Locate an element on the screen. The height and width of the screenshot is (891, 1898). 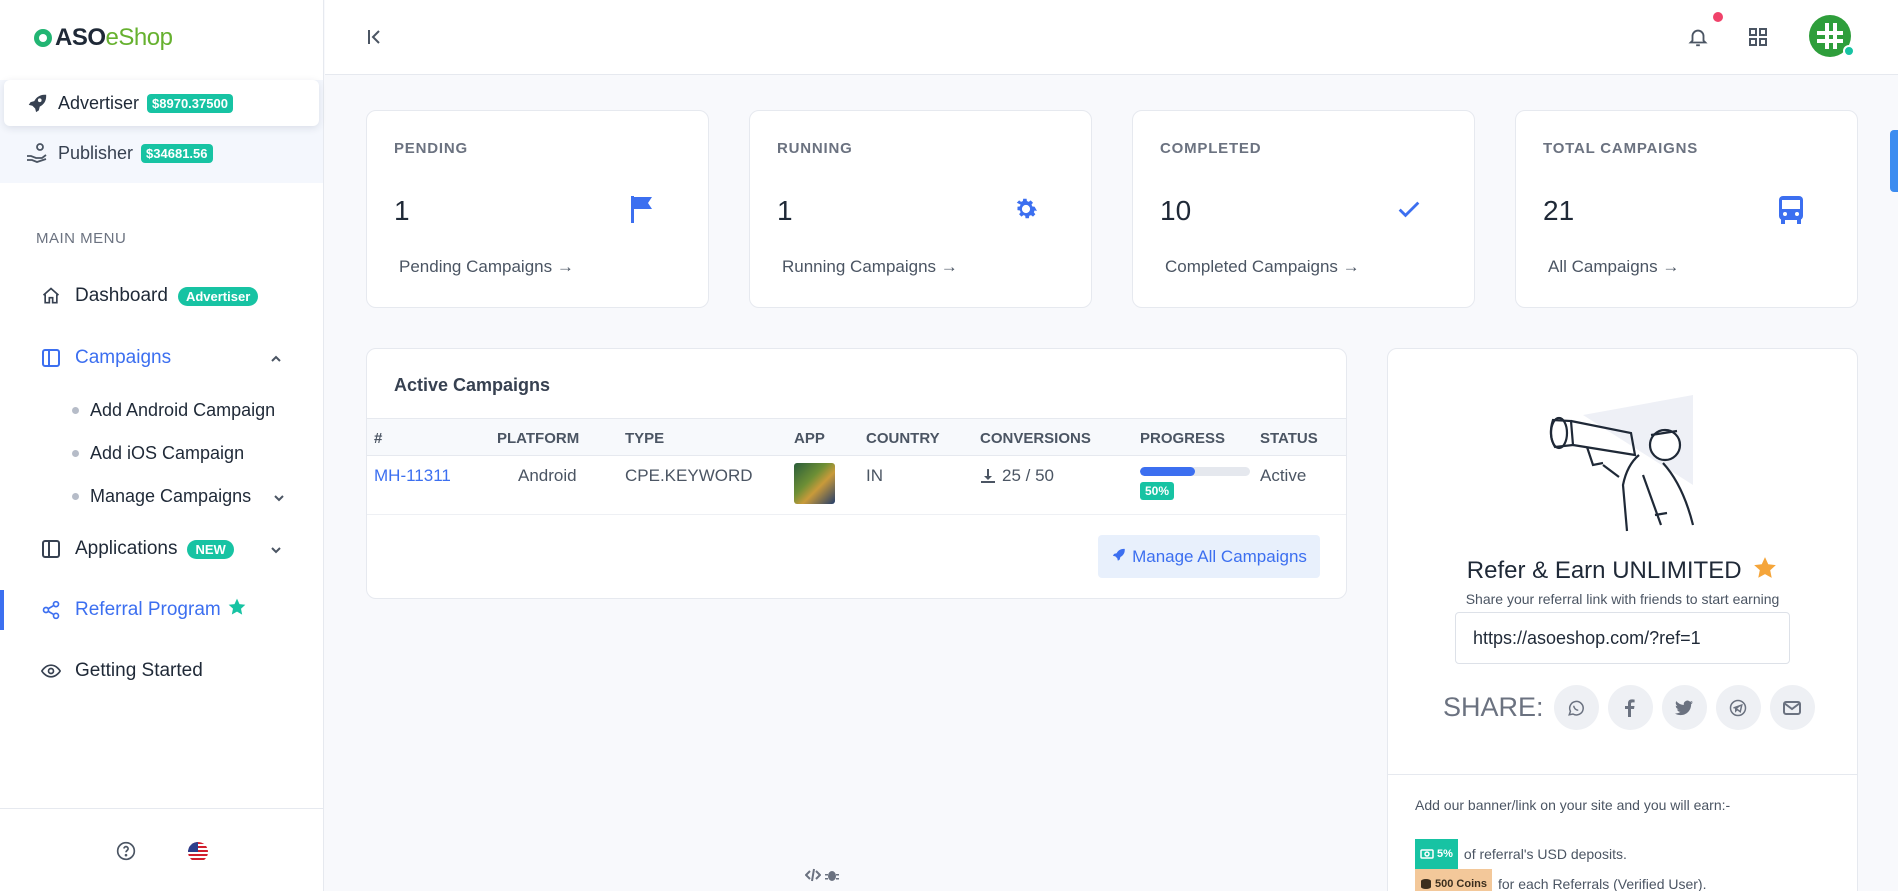
account-publisher: Publisher $34681.56 is located at coordinates (161, 153).